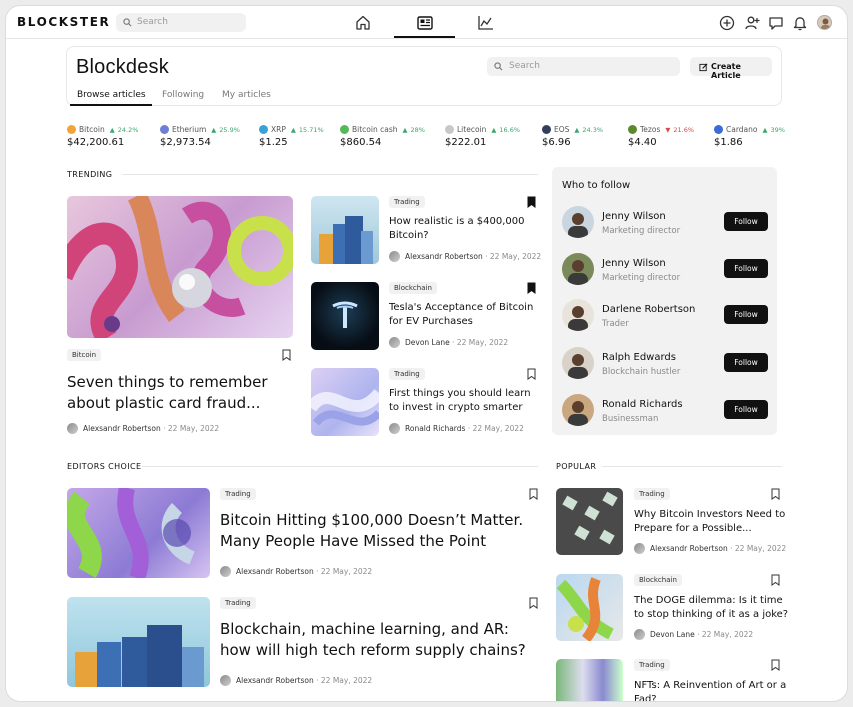 This screenshot has height=707, width=853. What do you see at coordinates (727, 23) in the screenshot?
I see `plus-circle-icon` at bounding box center [727, 23].